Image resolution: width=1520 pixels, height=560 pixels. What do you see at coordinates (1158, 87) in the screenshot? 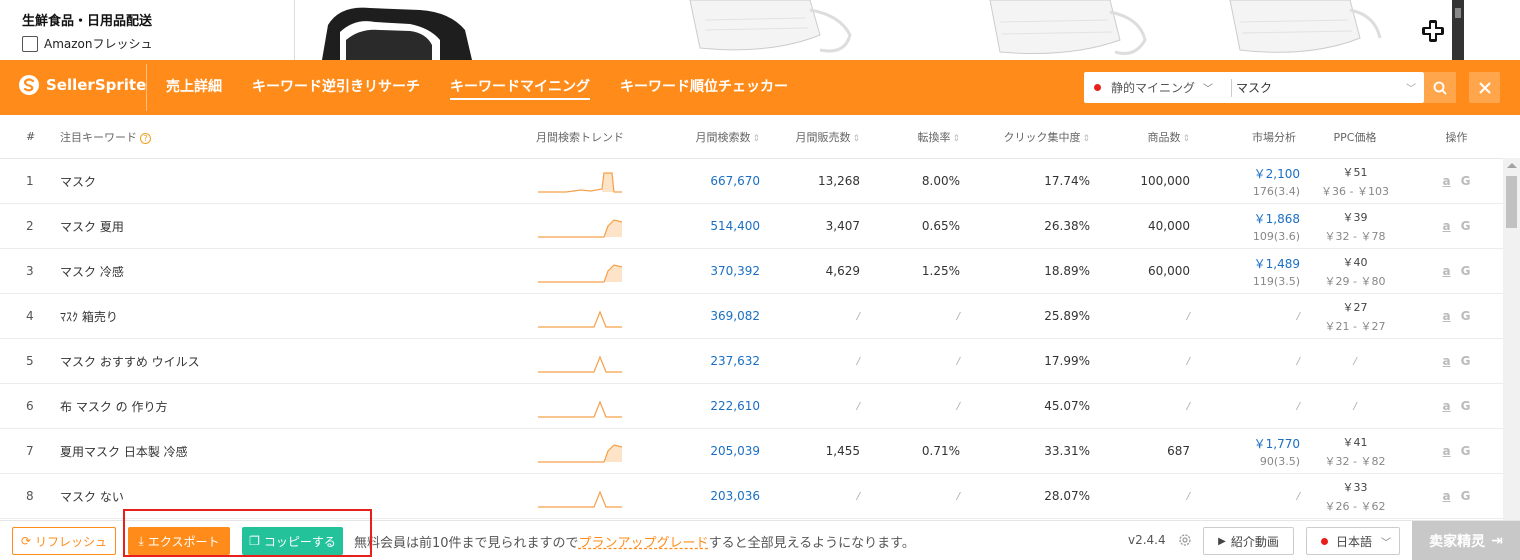
I see `mining-mode-select: 静的マイニング ﹀` at bounding box center [1158, 87].